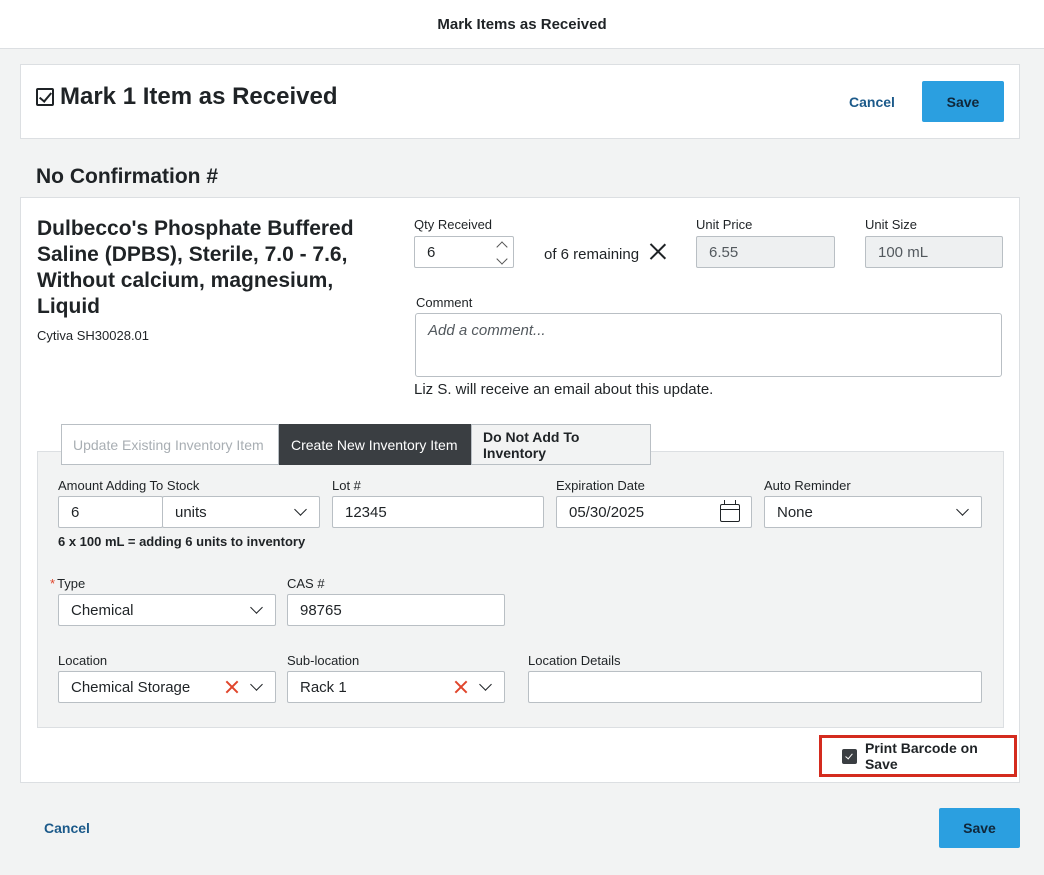  I want to click on cas-value: 98765, so click(321, 610).